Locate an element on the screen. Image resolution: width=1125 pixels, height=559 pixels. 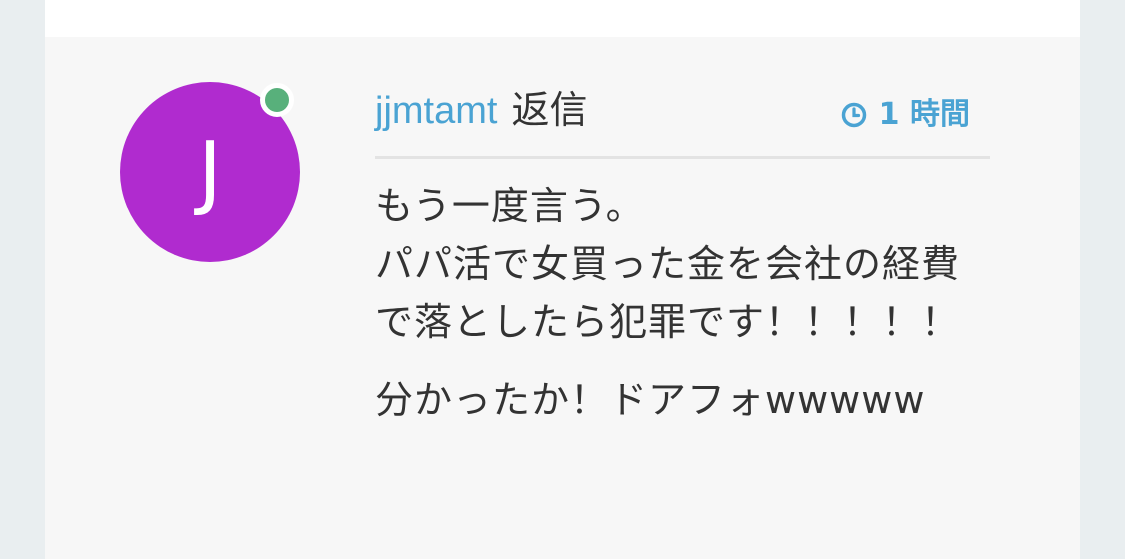
author-name-link: jjmtamt is located at coordinates (436, 111).